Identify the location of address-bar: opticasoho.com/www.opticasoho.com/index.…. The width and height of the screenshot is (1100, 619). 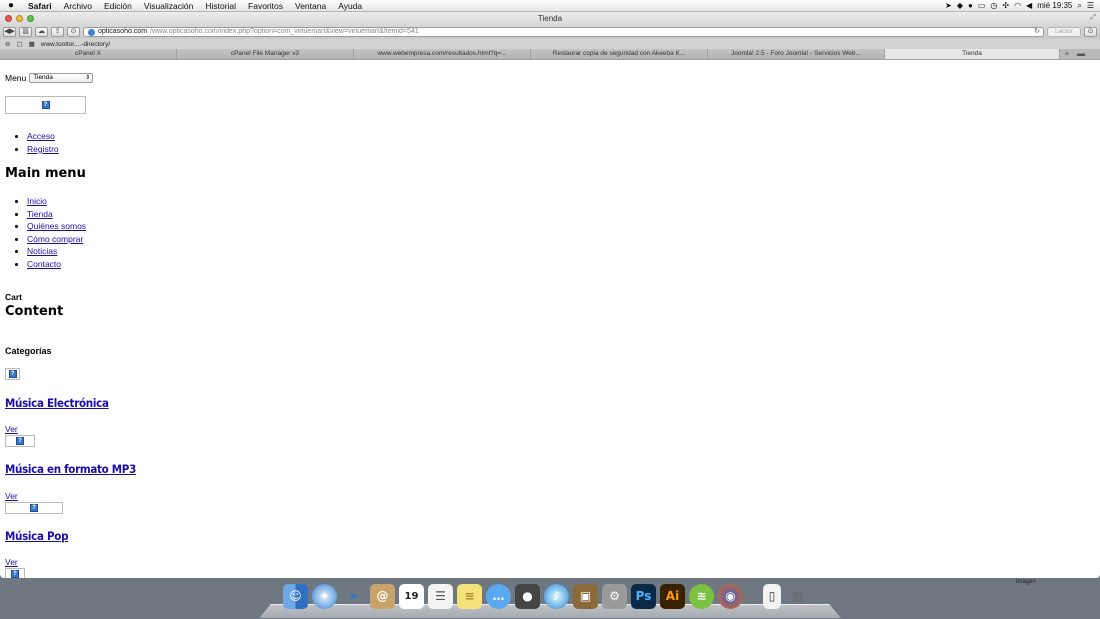
(563, 32).